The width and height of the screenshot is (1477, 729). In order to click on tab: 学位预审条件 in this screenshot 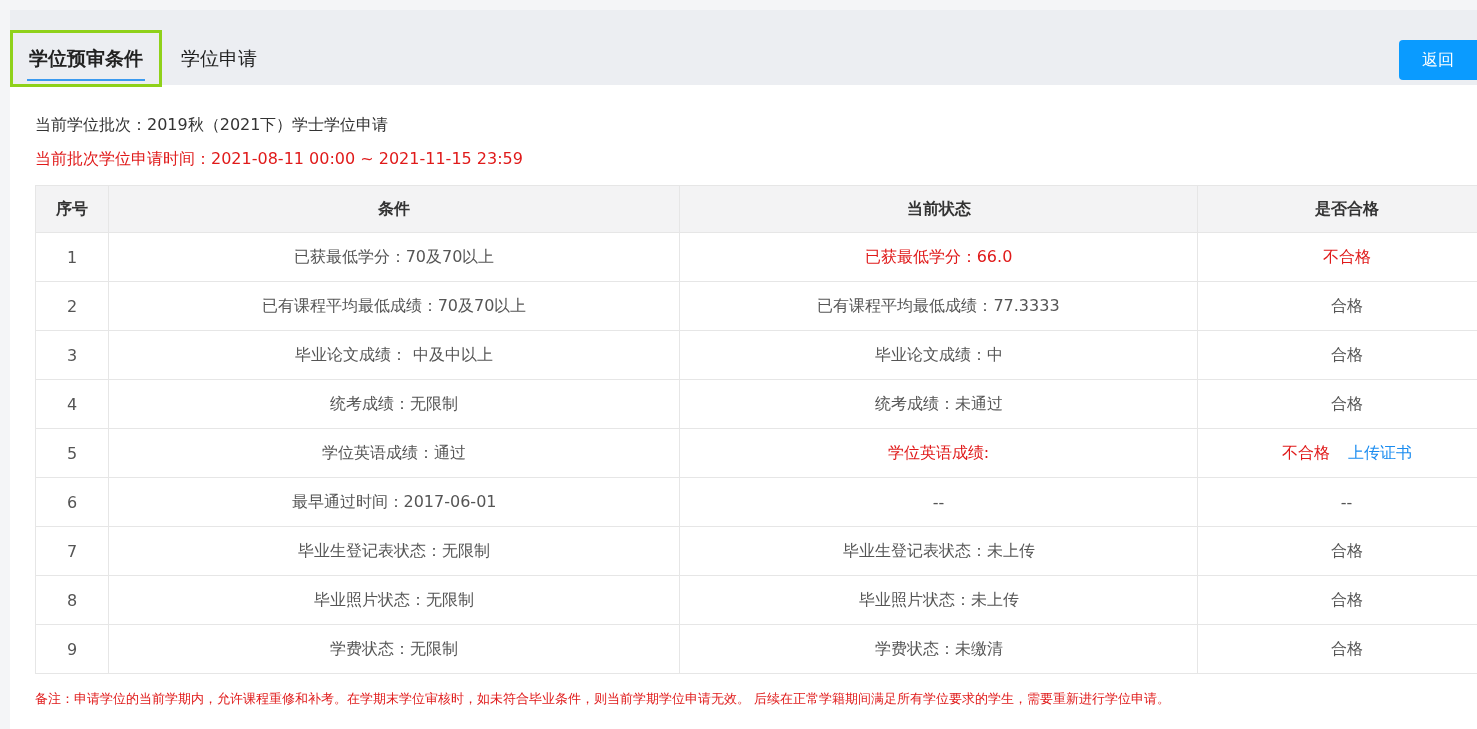, I will do `click(86, 58)`.